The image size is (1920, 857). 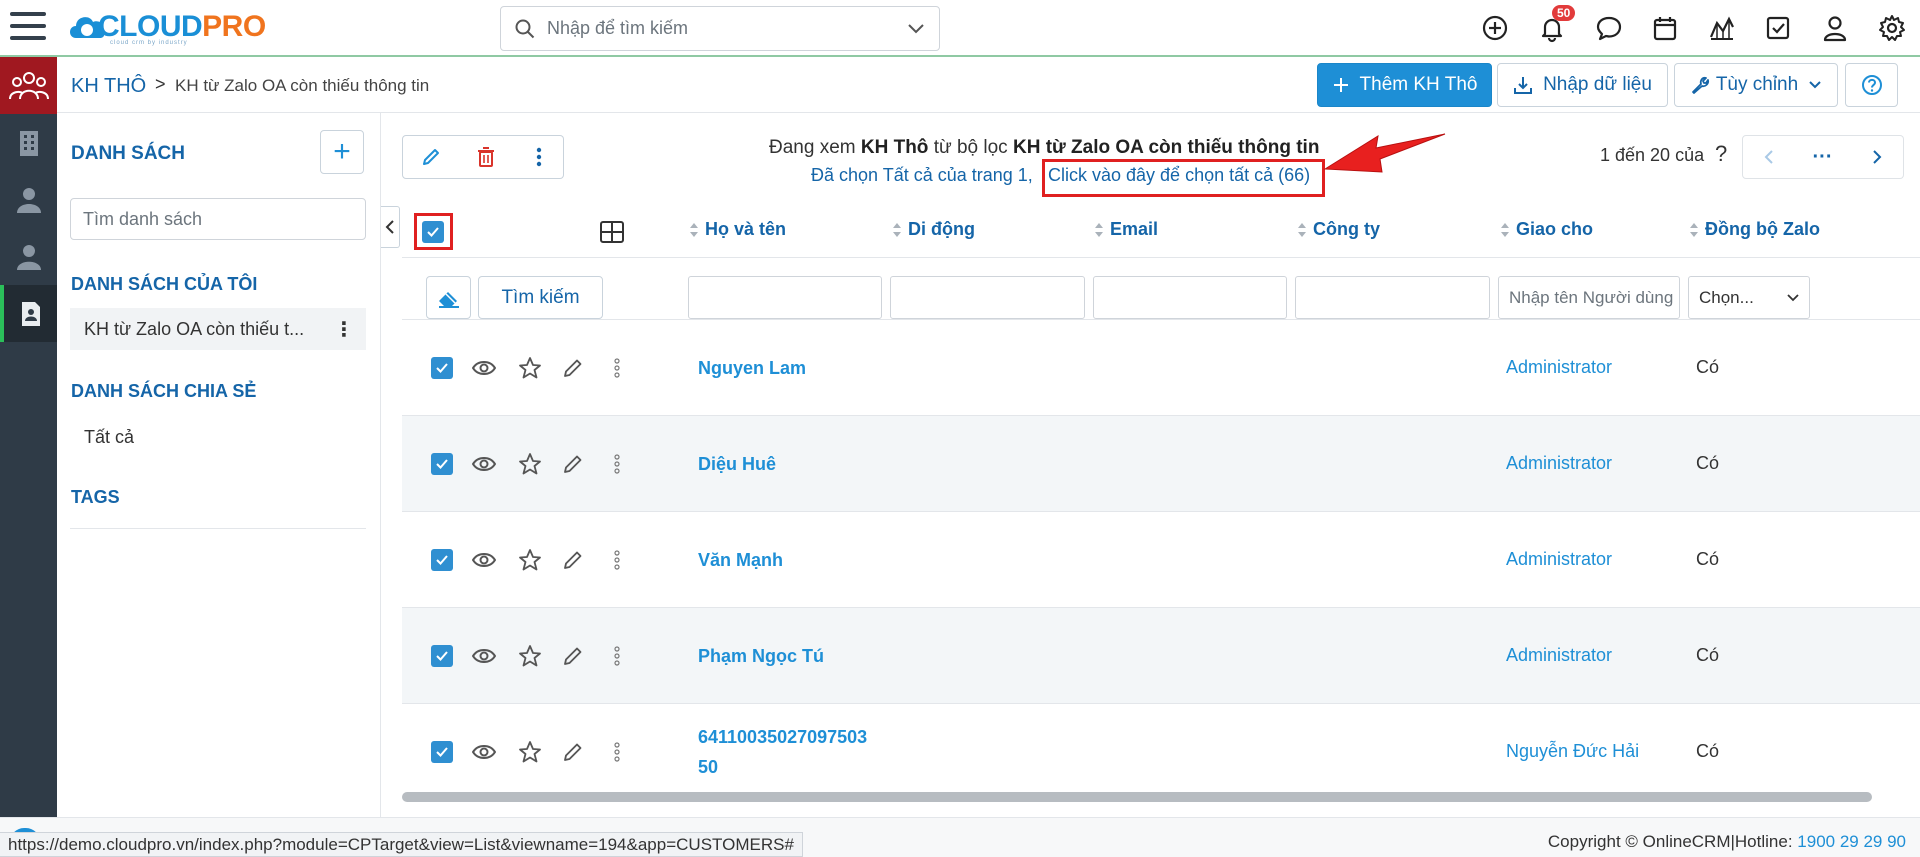 What do you see at coordinates (28, 28) in the screenshot?
I see `hamburger-menu-icon` at bounding box center [28, 28].